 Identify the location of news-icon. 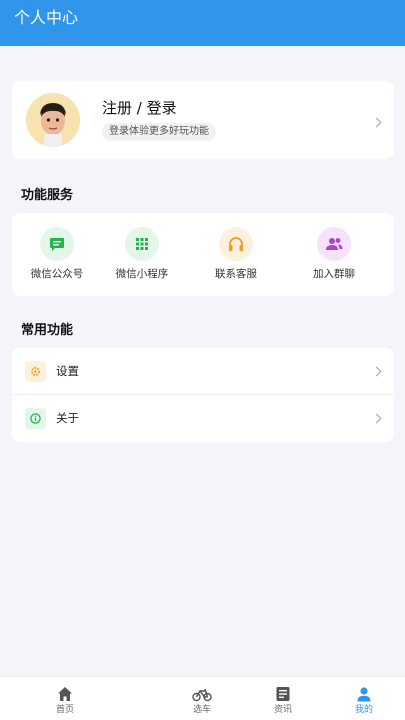
(283, 694).